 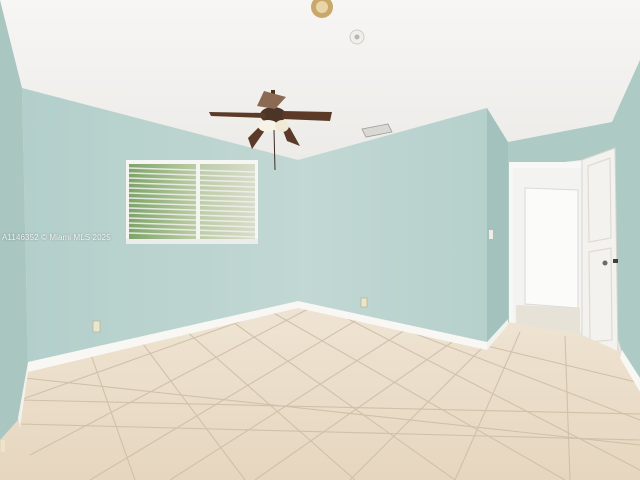 What do you see at coordinates (96, 326) in the screenshot?
I see `outlet-left-wall` at bounding box center [96, 326].